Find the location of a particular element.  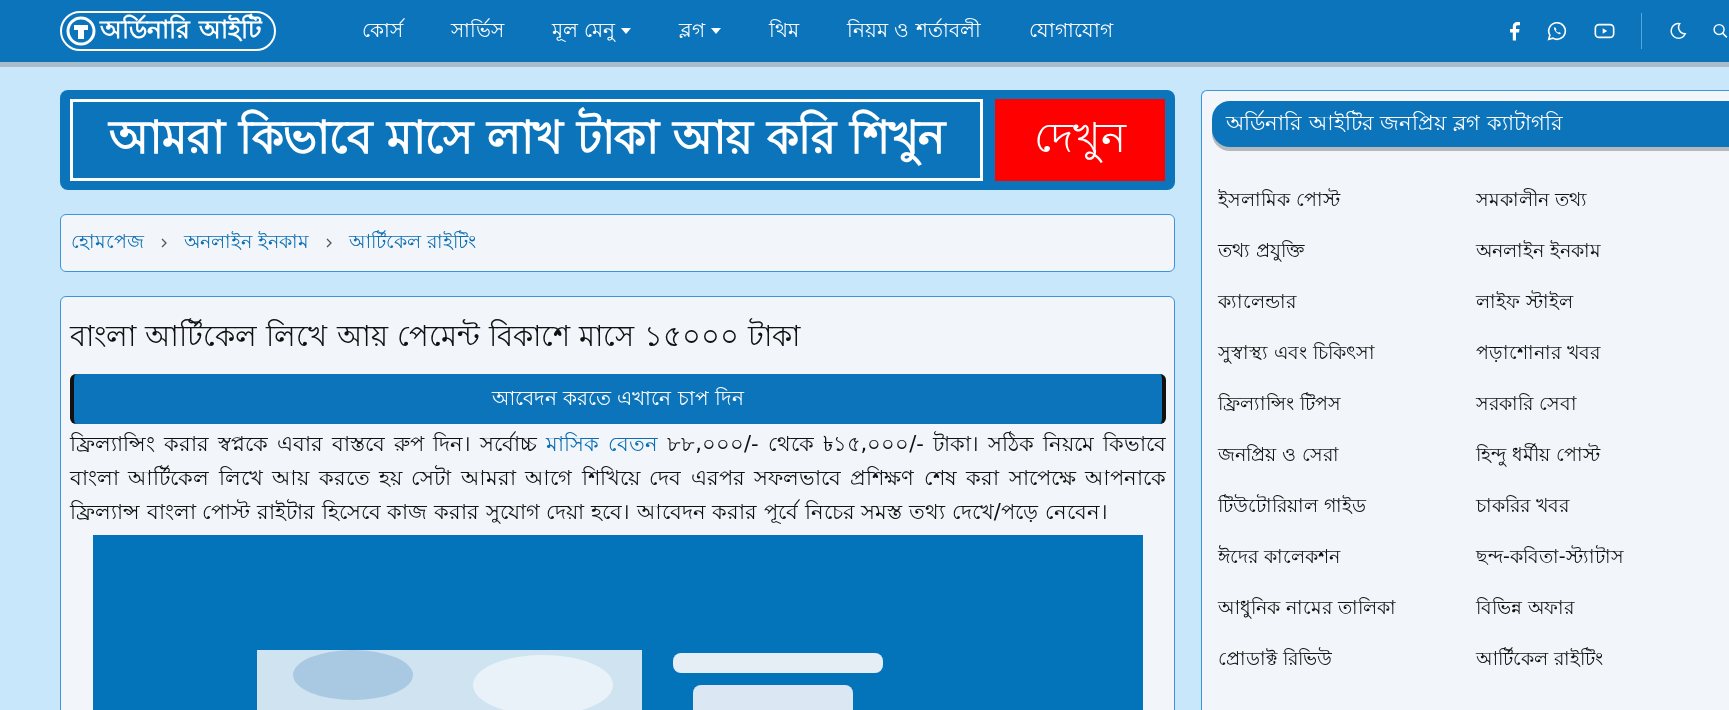

category-link: তথ্য প্রযুক্তি is located at coordinates (1261, 251).